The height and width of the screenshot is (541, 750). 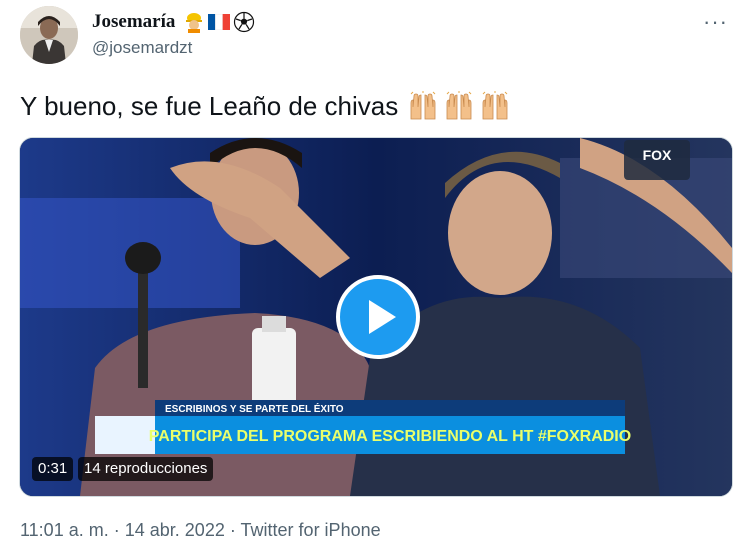 I want to click on avatar, so click(x=49, y=35).